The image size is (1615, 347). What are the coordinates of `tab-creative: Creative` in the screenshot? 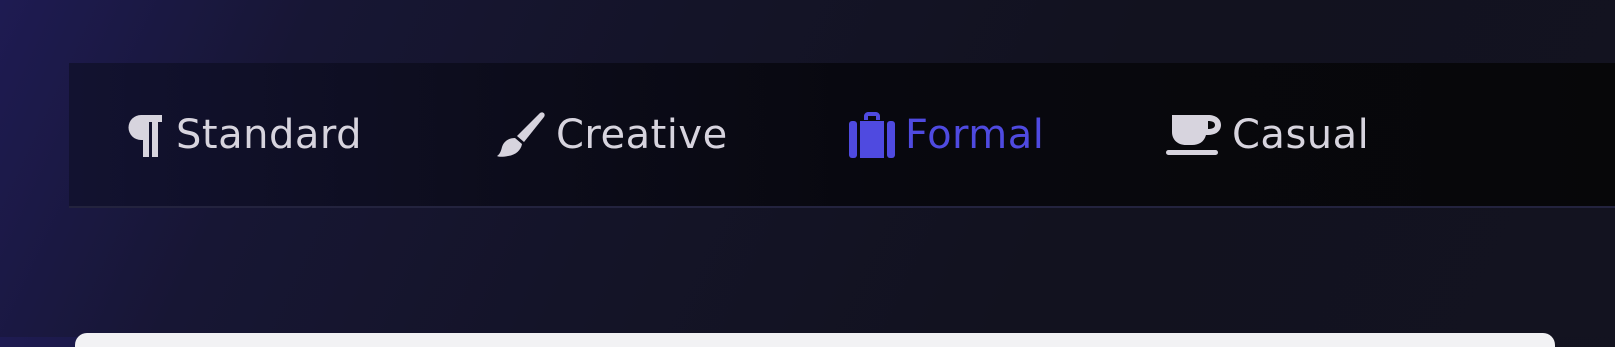 It's located at (612, 134).